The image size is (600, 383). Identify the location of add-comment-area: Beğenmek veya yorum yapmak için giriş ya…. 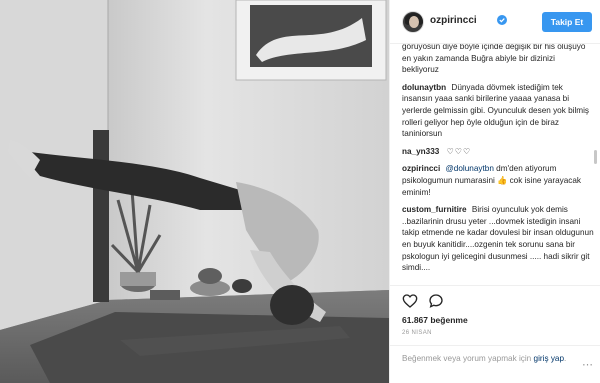
(495, 364).